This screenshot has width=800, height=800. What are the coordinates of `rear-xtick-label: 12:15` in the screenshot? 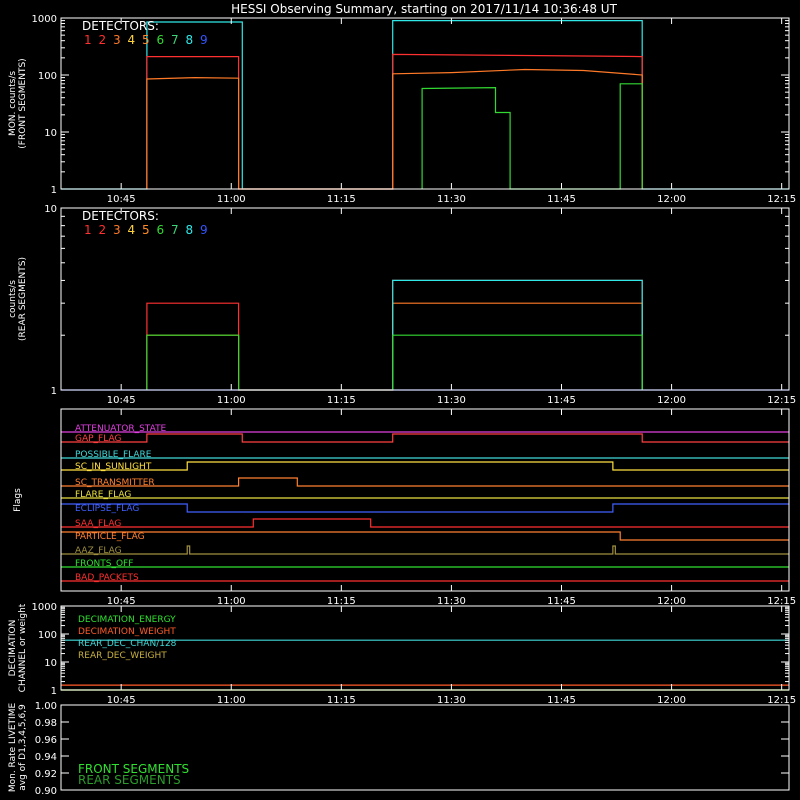 It's located at (781, 400).